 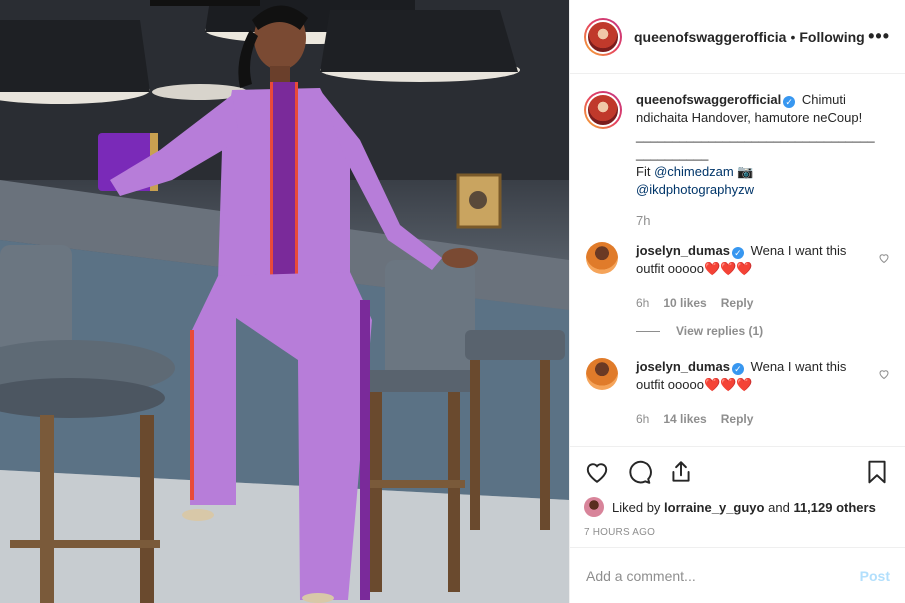 What do you see at coordinates (681, 472) in the screenshot?
I see `share-icon` at bounding box center [681, 472].